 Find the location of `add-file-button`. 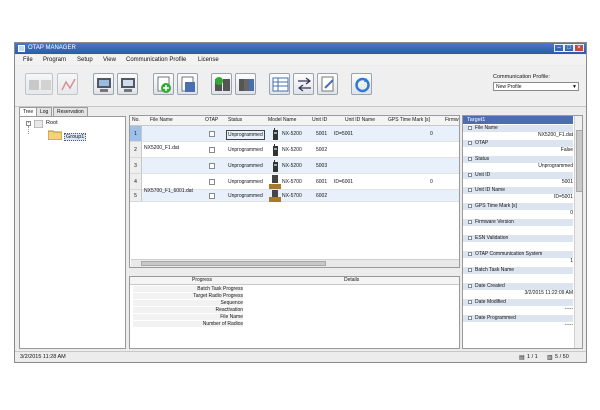

add-file-button is located at coordinates (163, 84).